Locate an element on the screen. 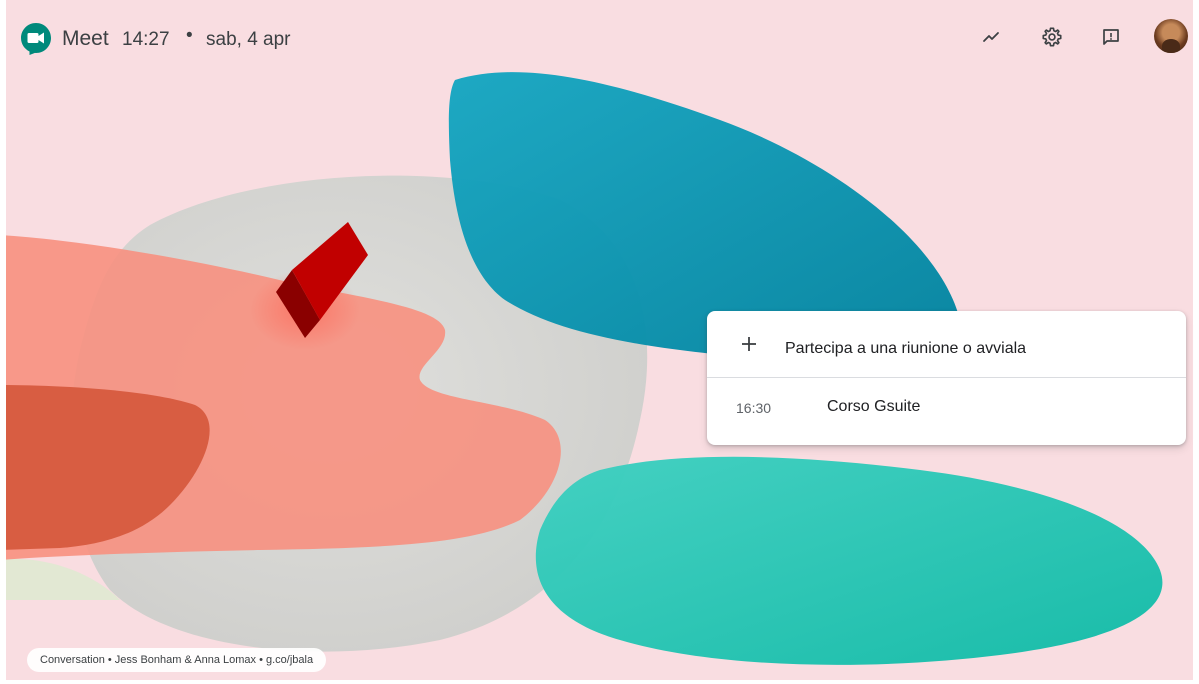 This screenshot has height=684, width=1199. settings-icon is located at coordinates (1052, 37).